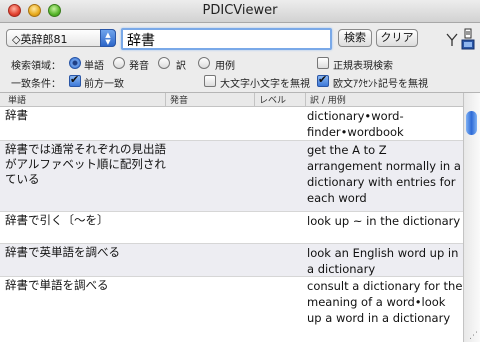  What do you see at coordinates (473, 336) in the screenshot?
I see `resize-grip-icon: ⋰` at bounding box center [473, 336].